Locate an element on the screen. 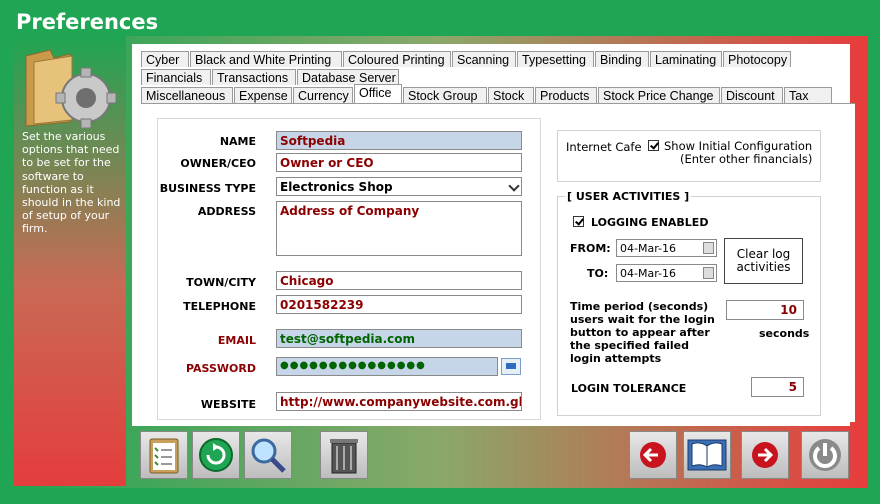 Image resolution: width=880 pixels, height=504 pixels. power-icon is located at coordinates (825, 455).